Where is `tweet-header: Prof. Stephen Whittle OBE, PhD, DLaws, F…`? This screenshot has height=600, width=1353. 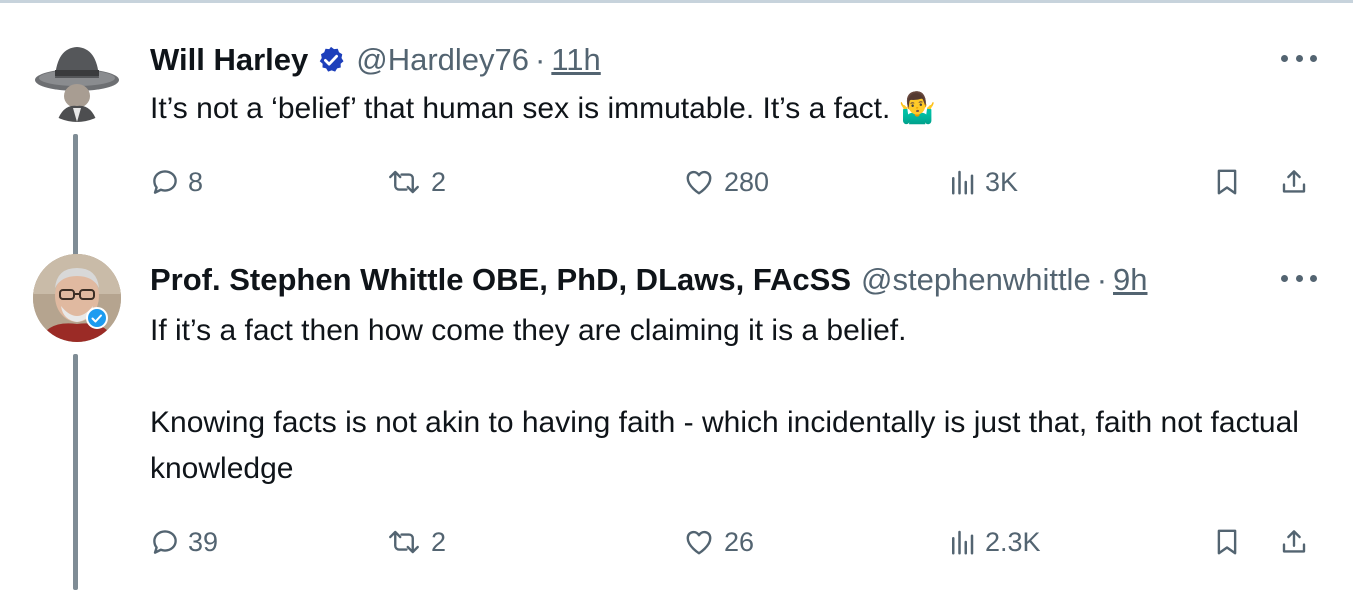 tweet-header: Prof. Stephen Whittle OBE, PhD, DLaws, F… is located at coordinates (649, 280).